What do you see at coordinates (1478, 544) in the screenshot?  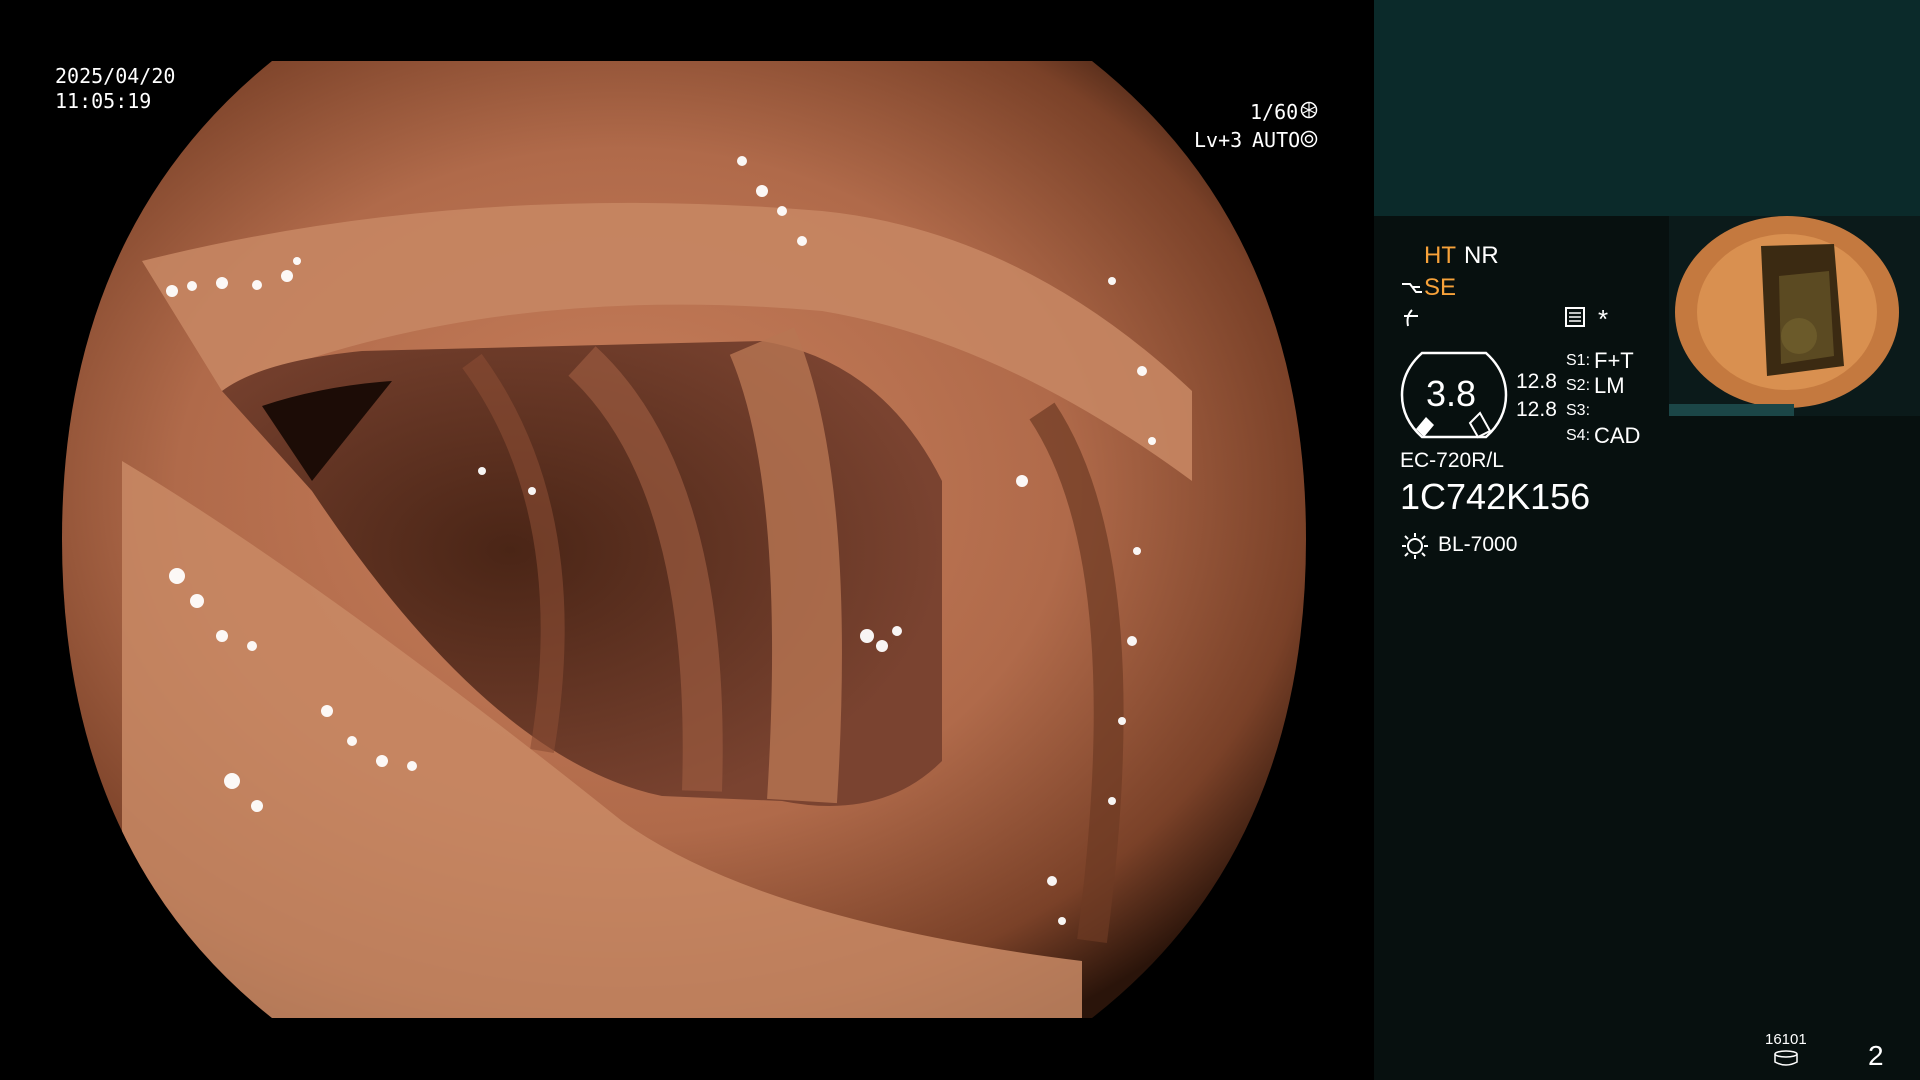 I see `light-source-label: BL-7000` at bounding box center [1478, 544].